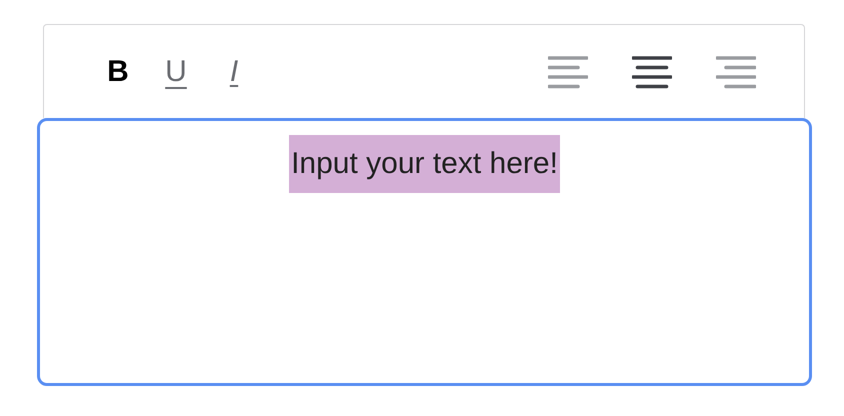 Image resolution: width=844 pixels, height=416 pixels. Describe the element at coordinates (118, 72) in the screenshot. I see `format-button: B` at that location.